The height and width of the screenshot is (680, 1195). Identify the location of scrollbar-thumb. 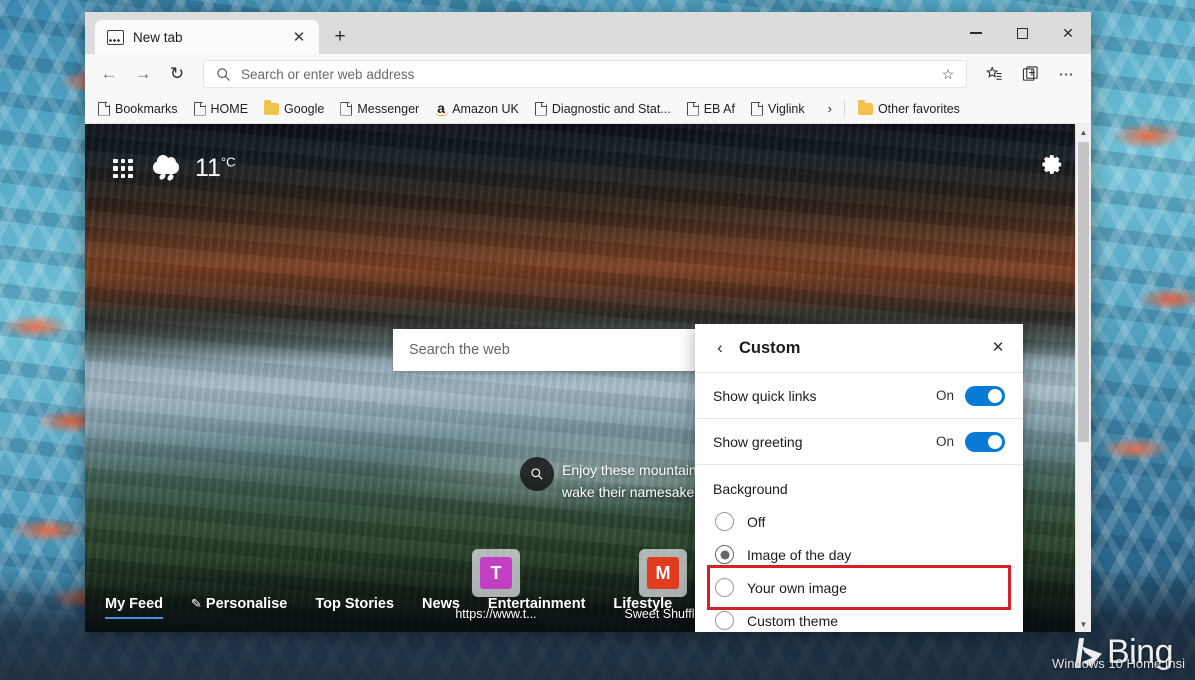
(1083, 292).